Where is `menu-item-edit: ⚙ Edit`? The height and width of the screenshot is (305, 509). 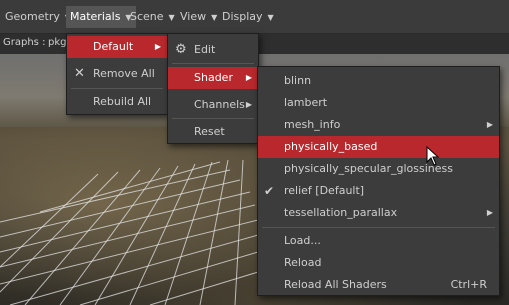 menu-item-edit: ⚙ Edit is located at coordinates (213, 50).